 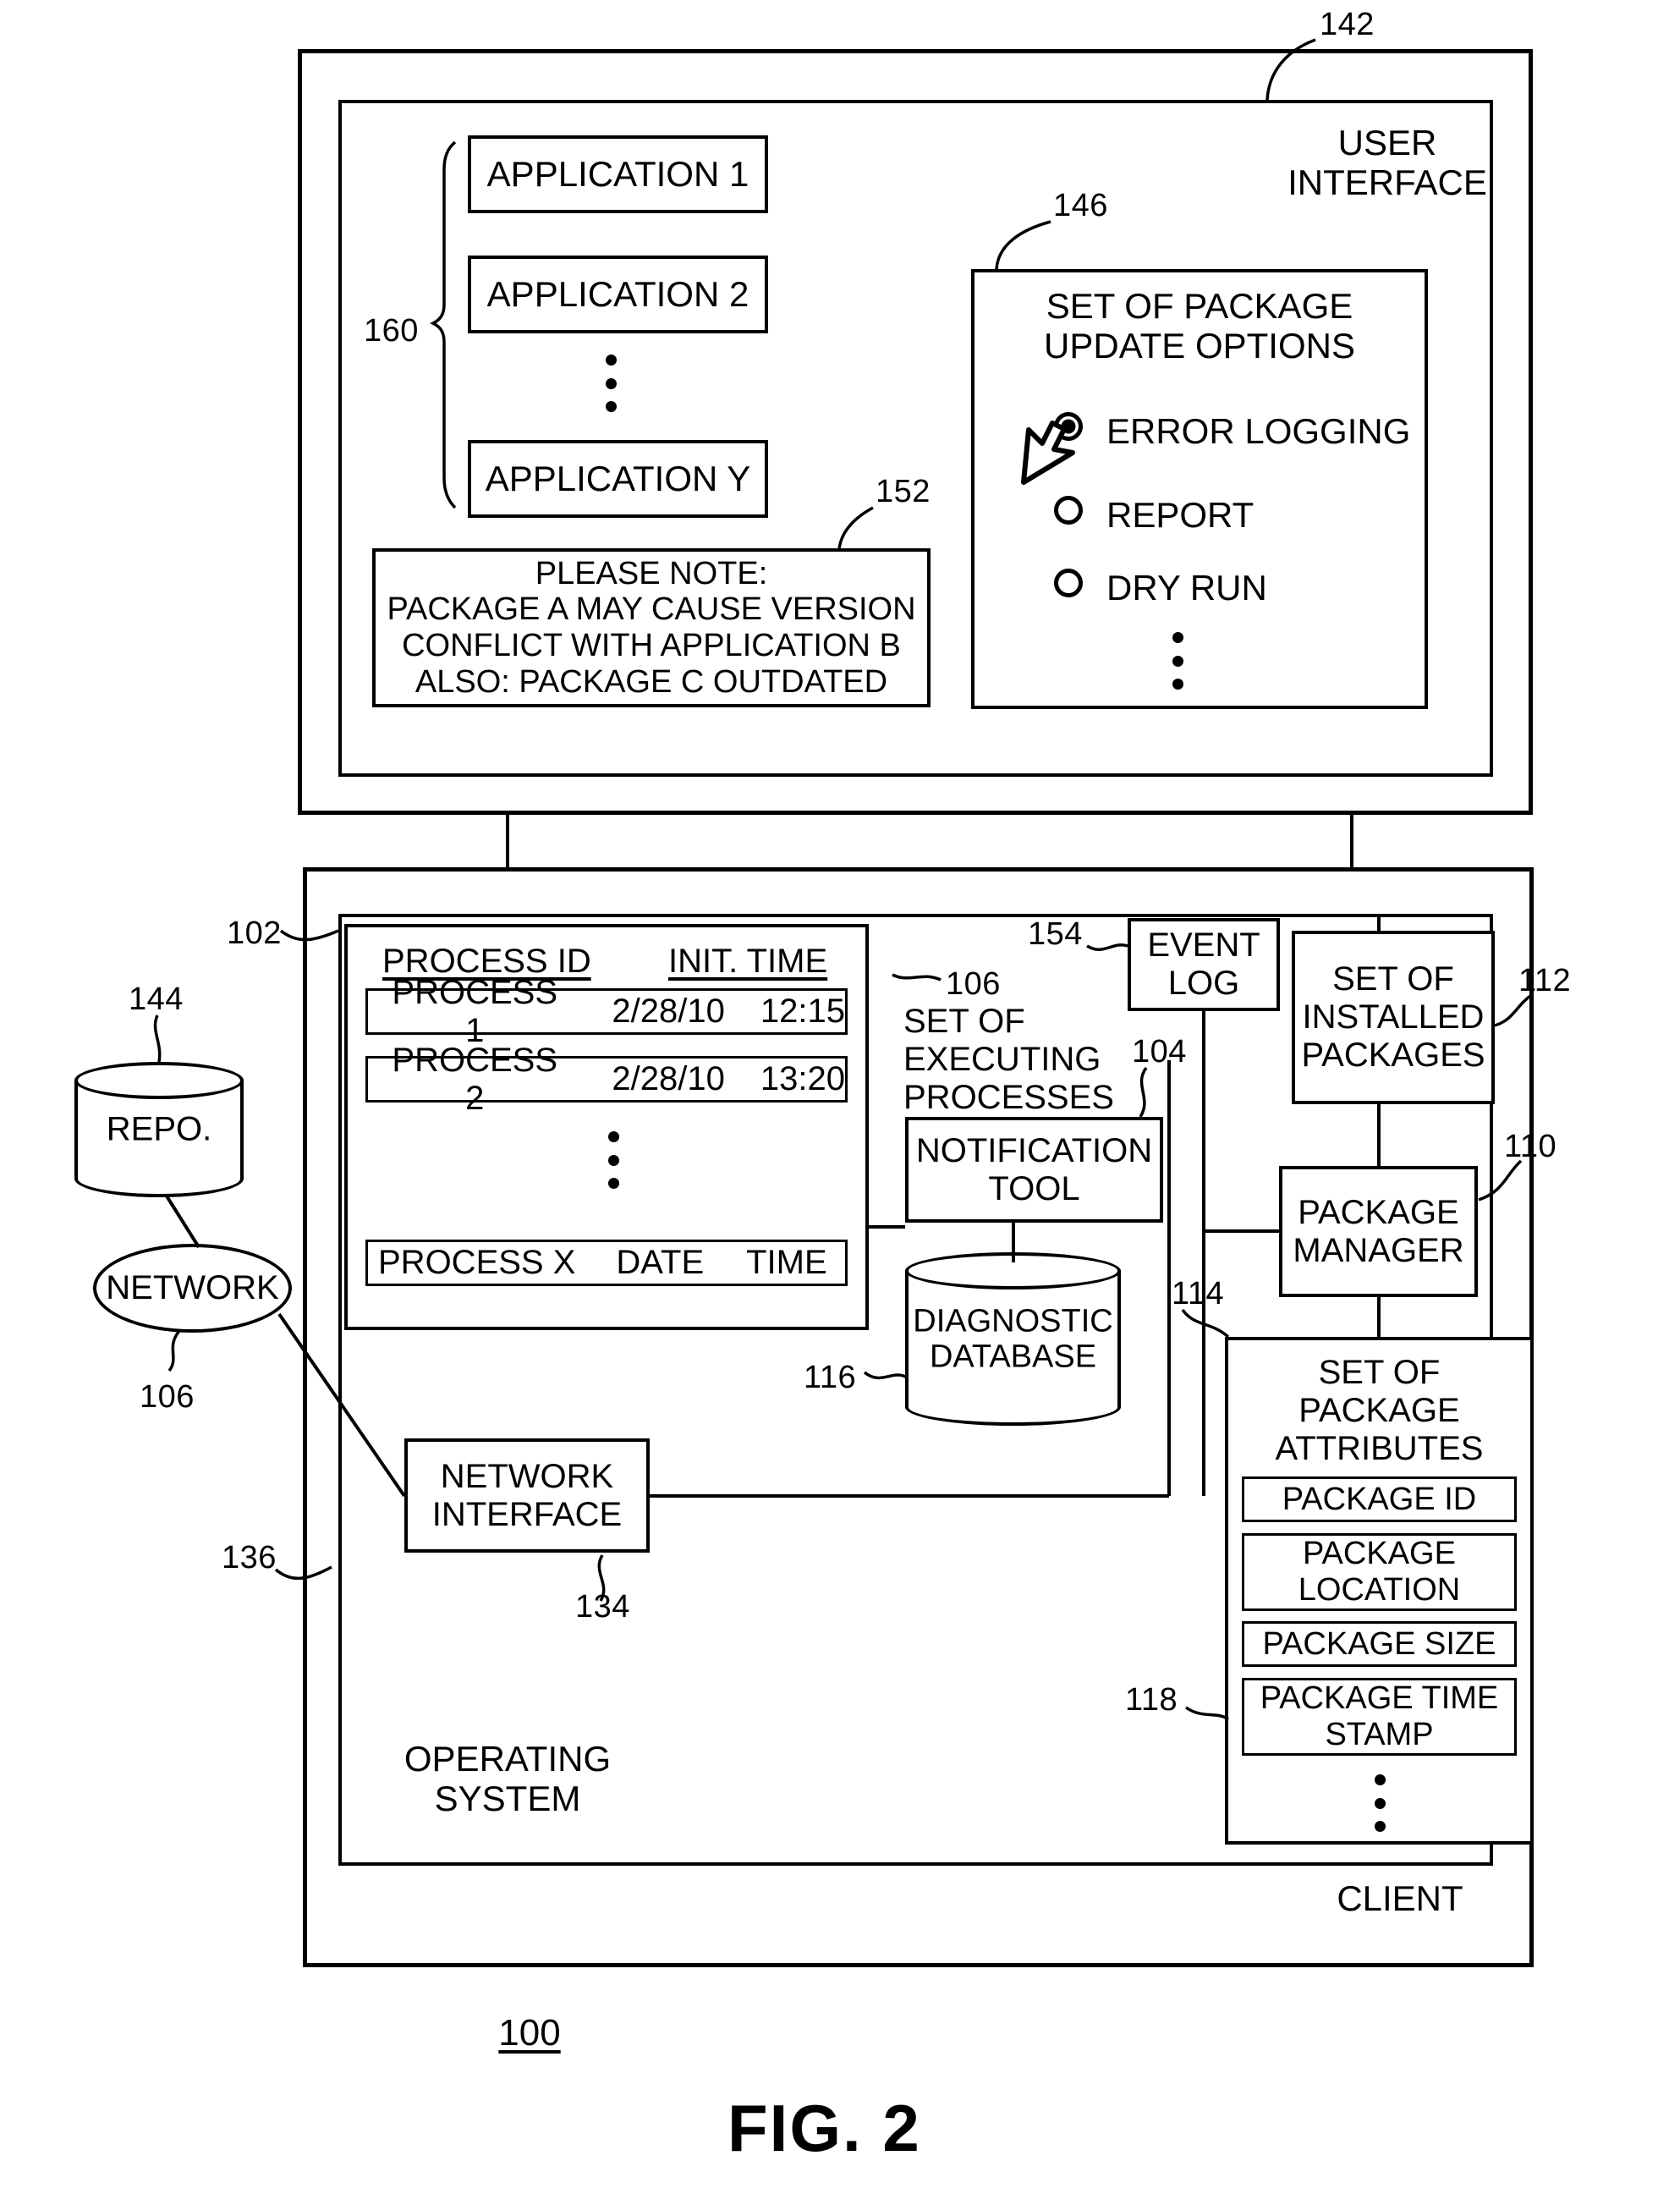 What do you see at coordinates (786, 1263) in the screenshot?
I see `process-time: TIME` at bounding box center [786, 1263].